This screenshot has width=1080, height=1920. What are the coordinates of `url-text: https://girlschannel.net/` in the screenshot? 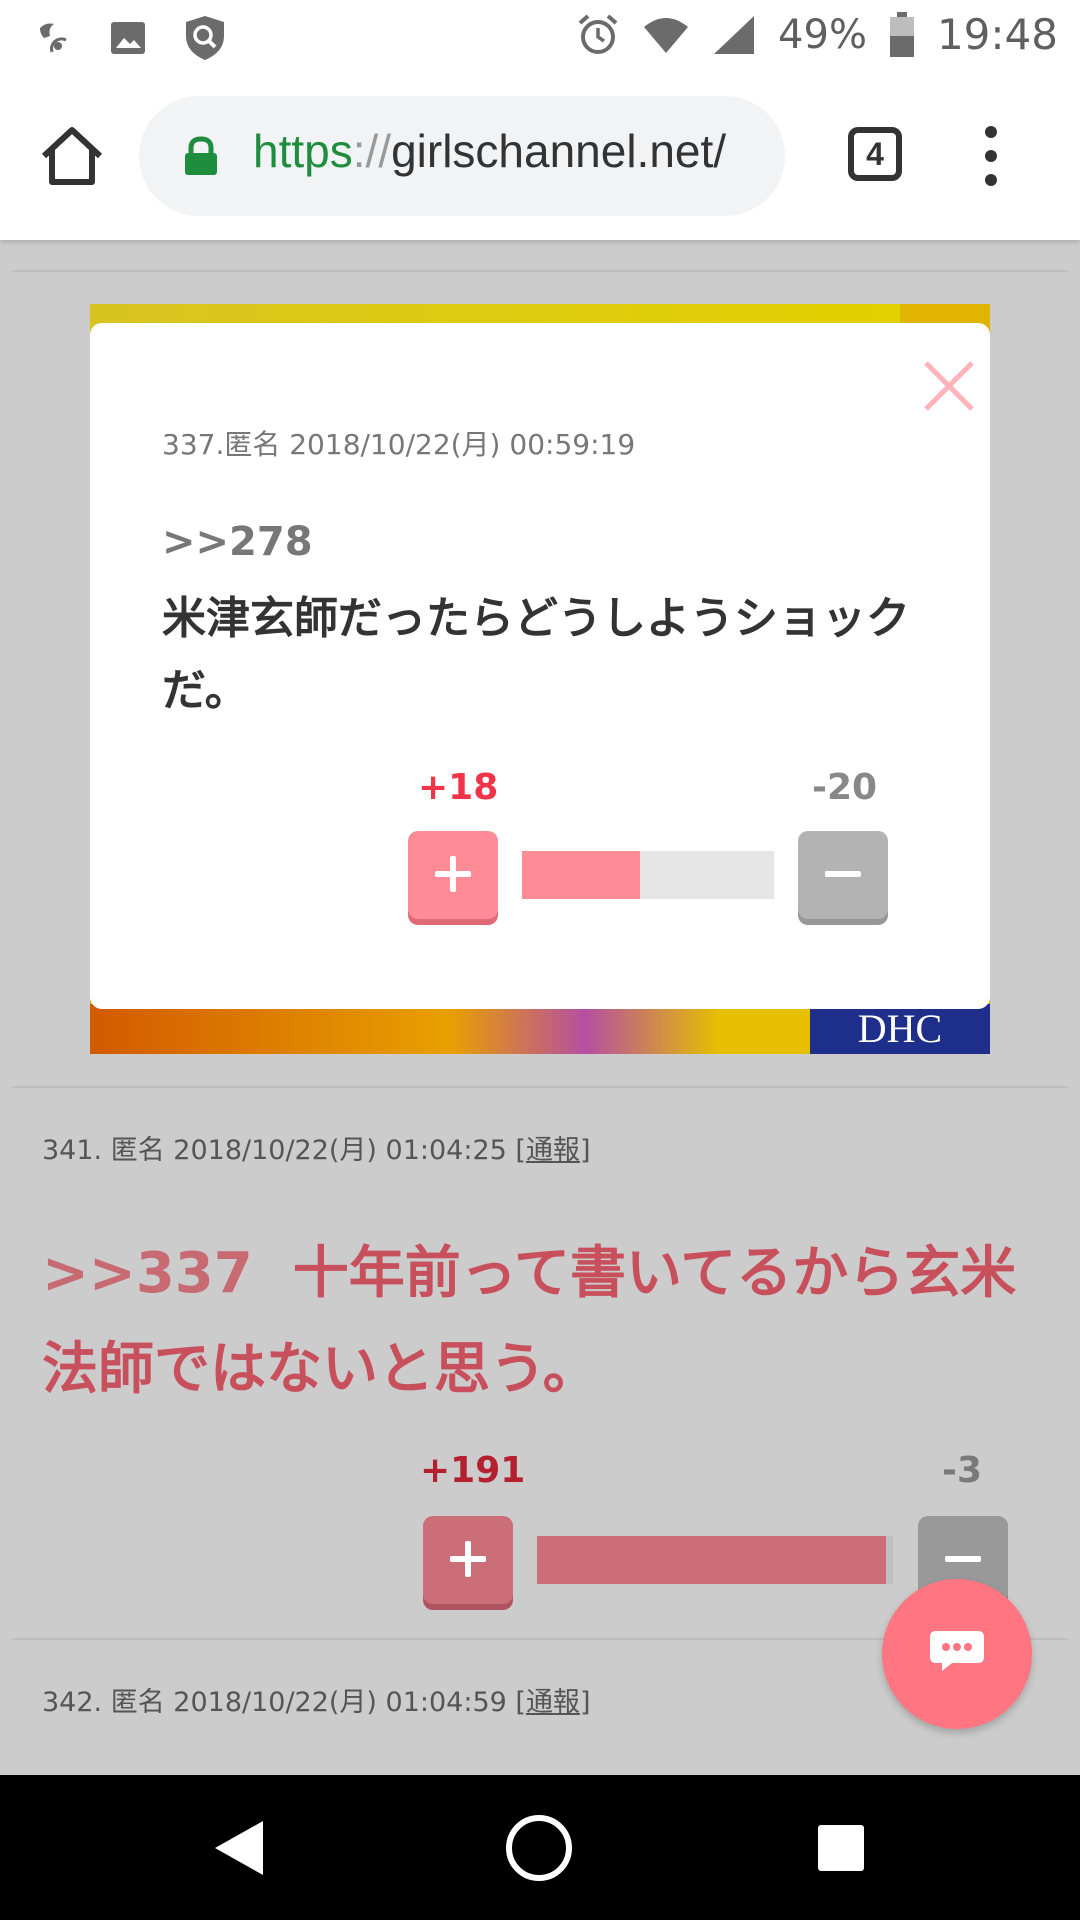 It's located at (489, 151).